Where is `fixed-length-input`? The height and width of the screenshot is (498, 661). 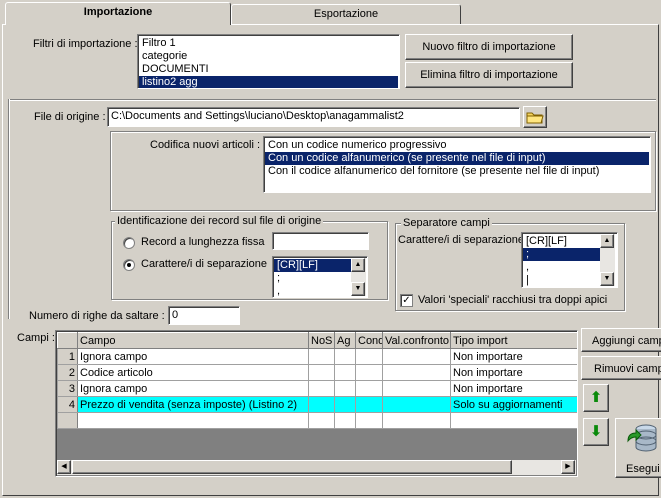 fixed-length-input is located at coordinates (320, 241).